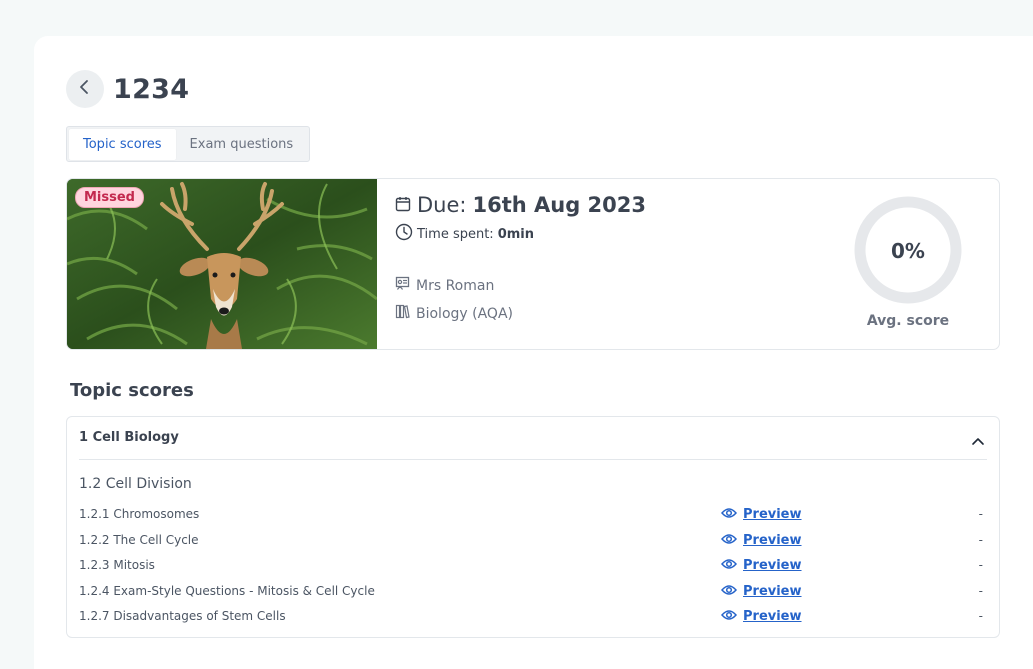 The width and height of the screenshot is (1033, 669). Describe the element at coordinates (139, 539) in the screenshot. I see `topic-name: 1.2.2 The Cell Cycle` at that location.